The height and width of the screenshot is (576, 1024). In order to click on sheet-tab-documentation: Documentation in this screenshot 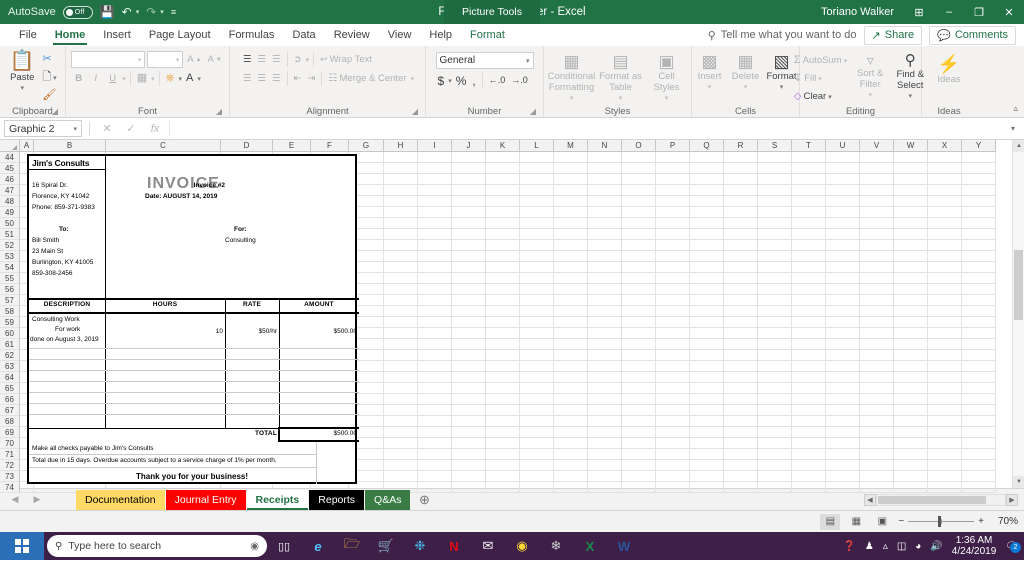, I will do `click(120, 499)`.